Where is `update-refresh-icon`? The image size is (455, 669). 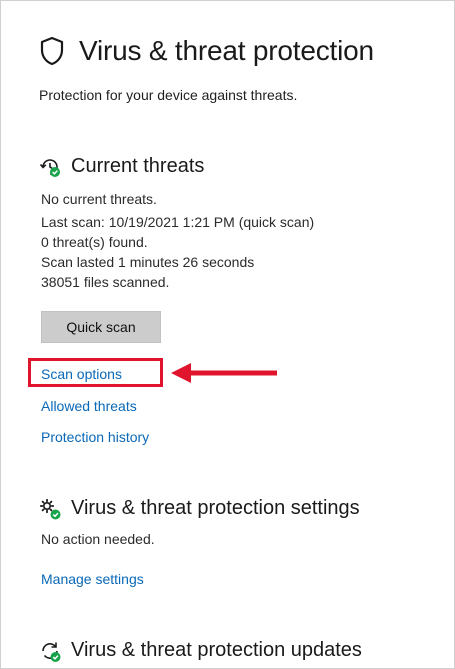
update-refresh-icon is located at coordinates (51, 652).